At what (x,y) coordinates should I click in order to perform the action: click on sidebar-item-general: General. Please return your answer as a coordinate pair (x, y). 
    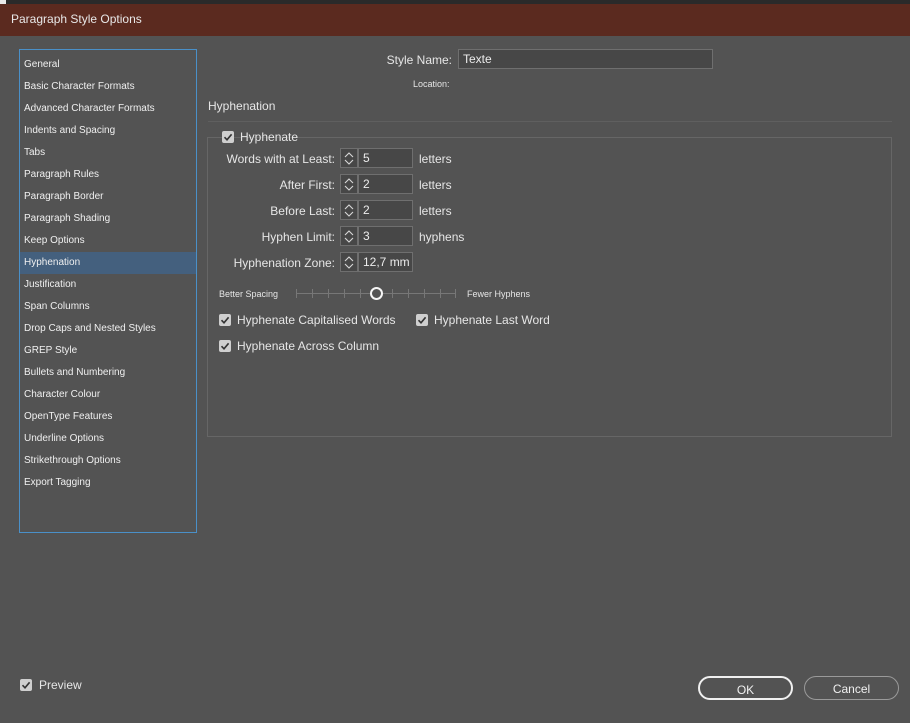
    Looking at the image, I should click on (108, 65).